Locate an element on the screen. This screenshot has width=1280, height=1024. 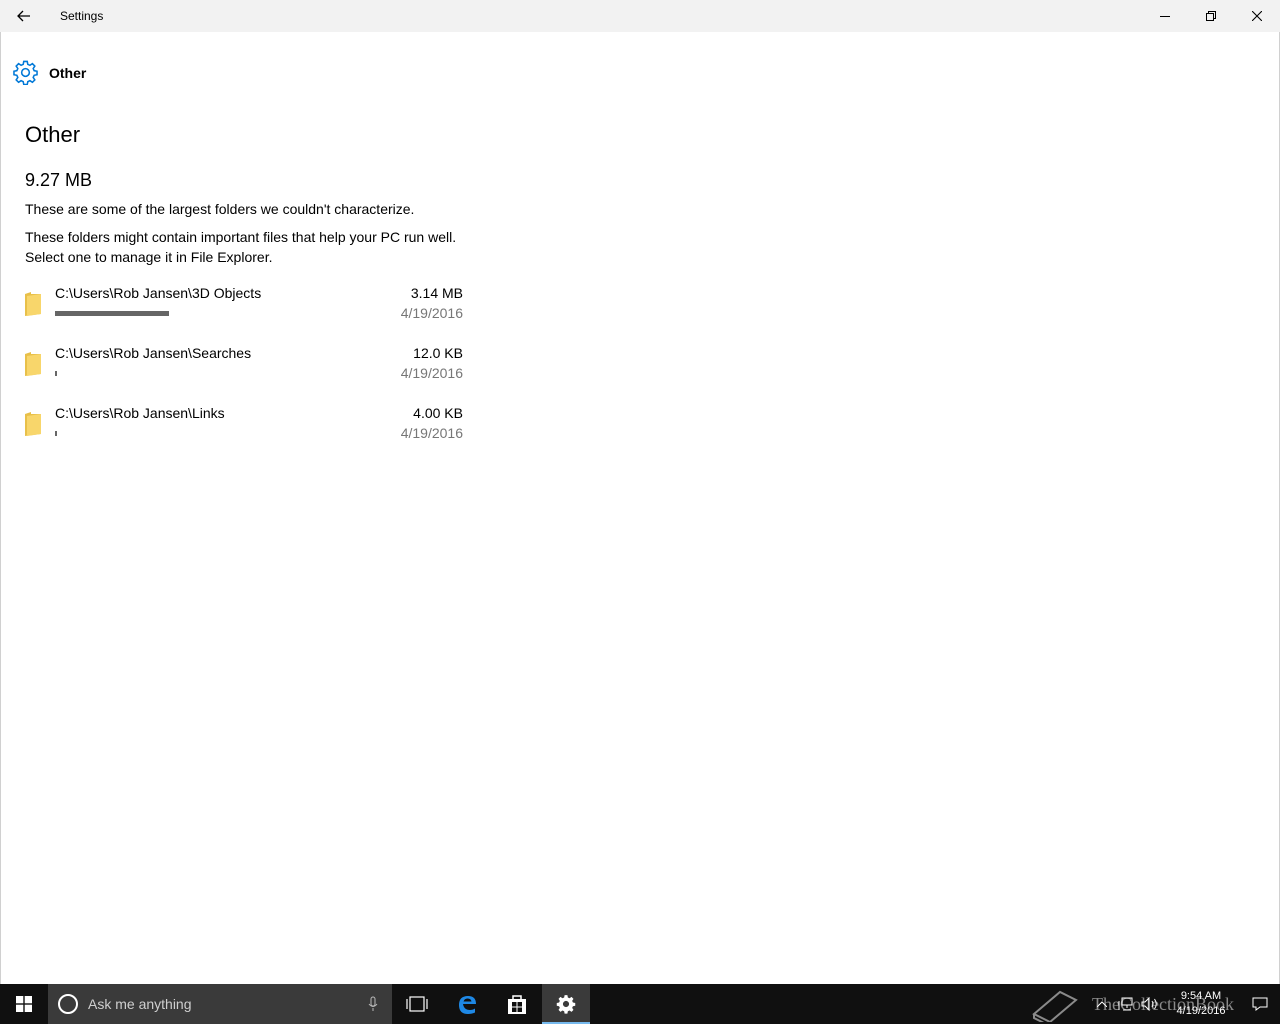
action-center-button is located at coordinates (1260, 1004).